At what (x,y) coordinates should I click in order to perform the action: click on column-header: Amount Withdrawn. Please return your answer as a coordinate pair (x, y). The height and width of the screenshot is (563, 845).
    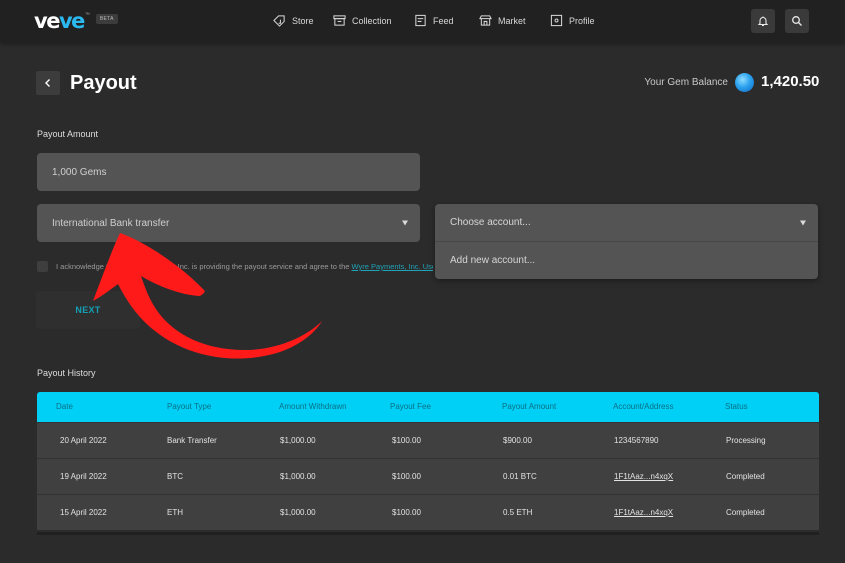
    Looking at the image, I should click on (313, 406).